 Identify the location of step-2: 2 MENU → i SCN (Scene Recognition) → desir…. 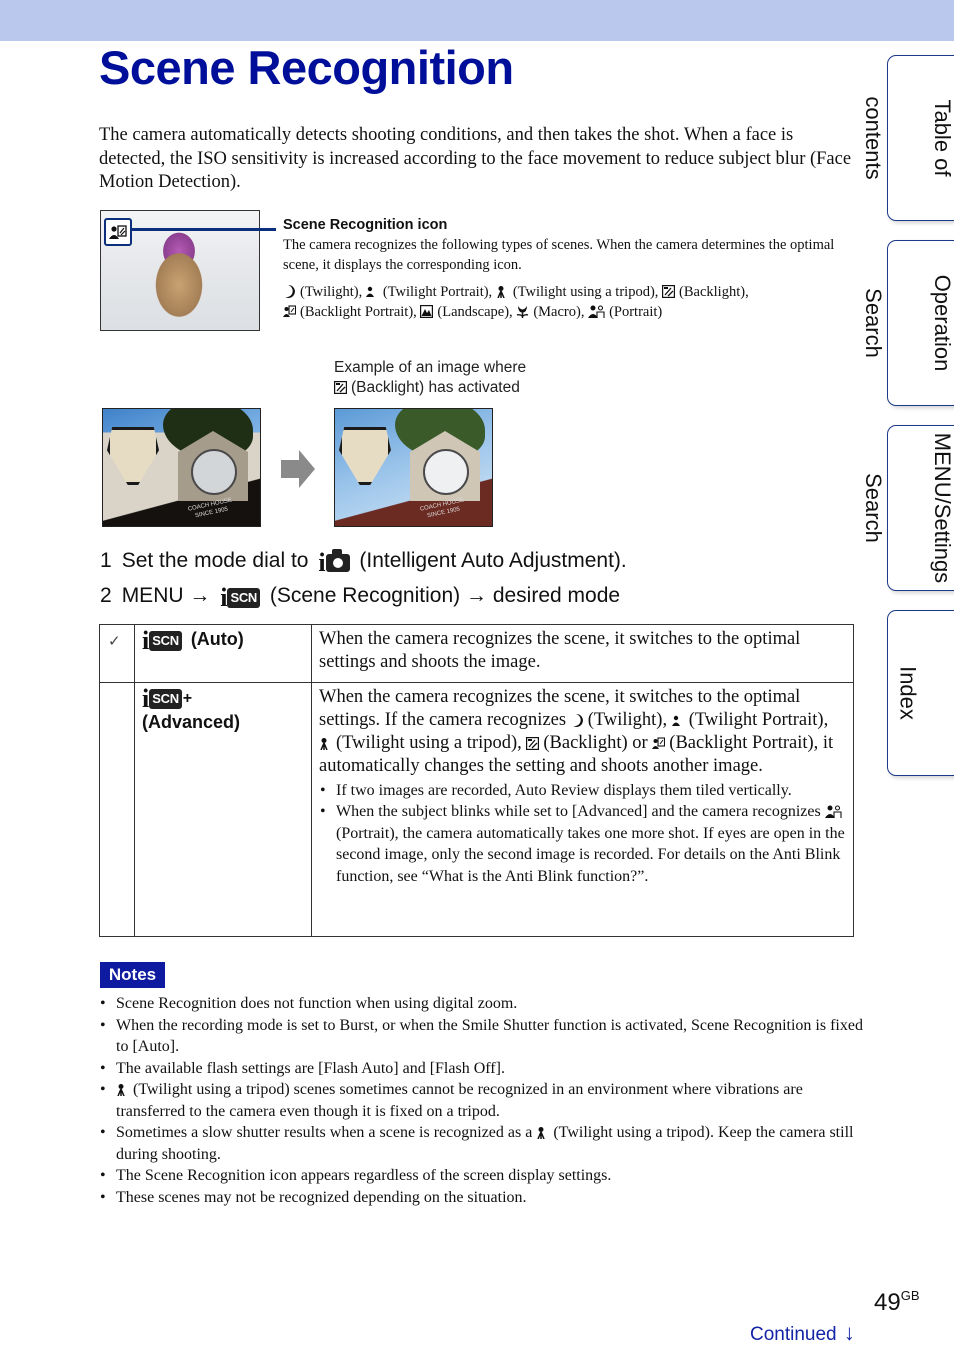
(360, 597).